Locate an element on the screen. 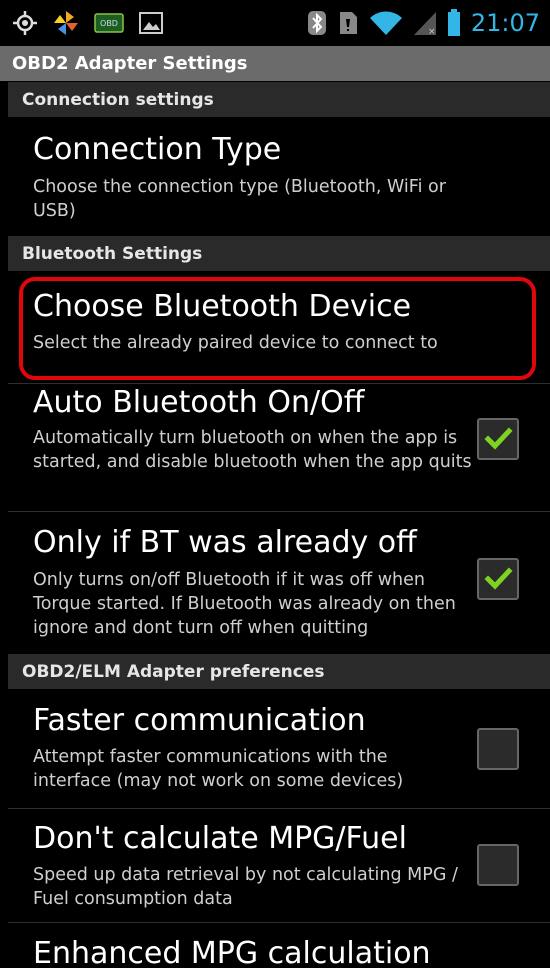 This screenshot has height=968, width=550. only-if-bt-off-checkbox is located at coordinates (498, 579).